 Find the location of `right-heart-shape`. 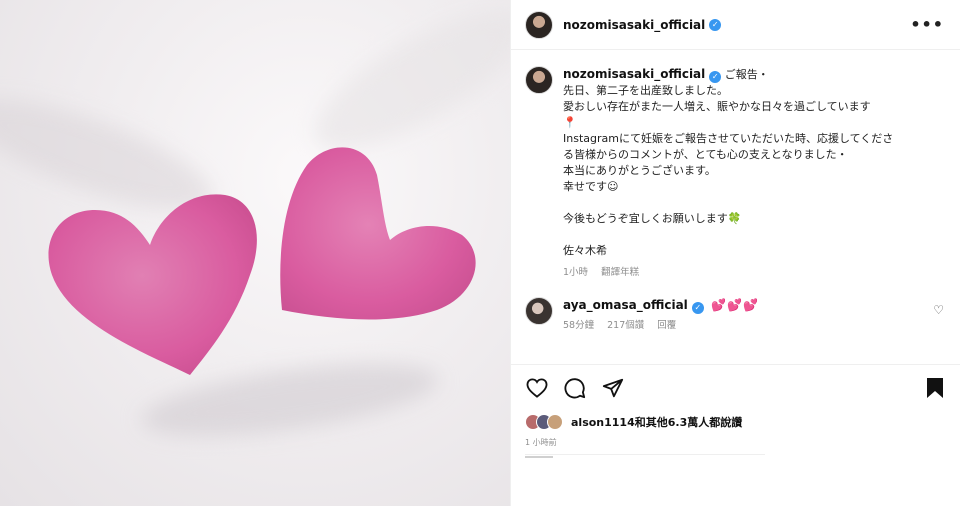

right-heart-shape is located at coordinates (378, 233).